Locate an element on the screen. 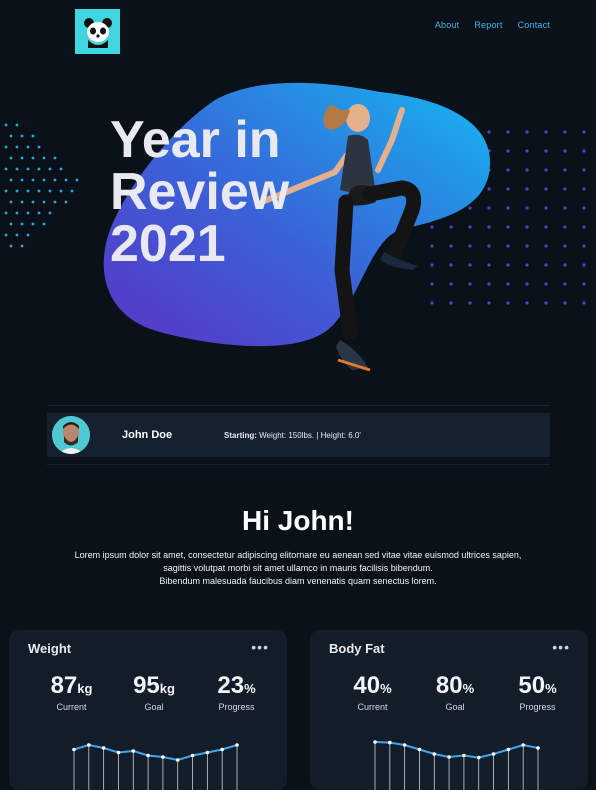 The width and height of the screenshot is (596, 790). nav-report: Report is located at coordinates (488, 25).